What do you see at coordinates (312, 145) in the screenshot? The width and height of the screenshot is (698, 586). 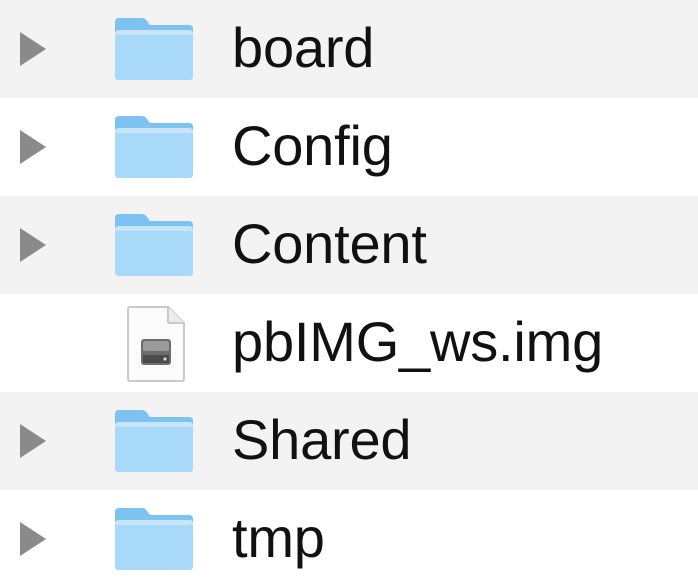 I see `file-name: Config` at bounding box center [312, 145].